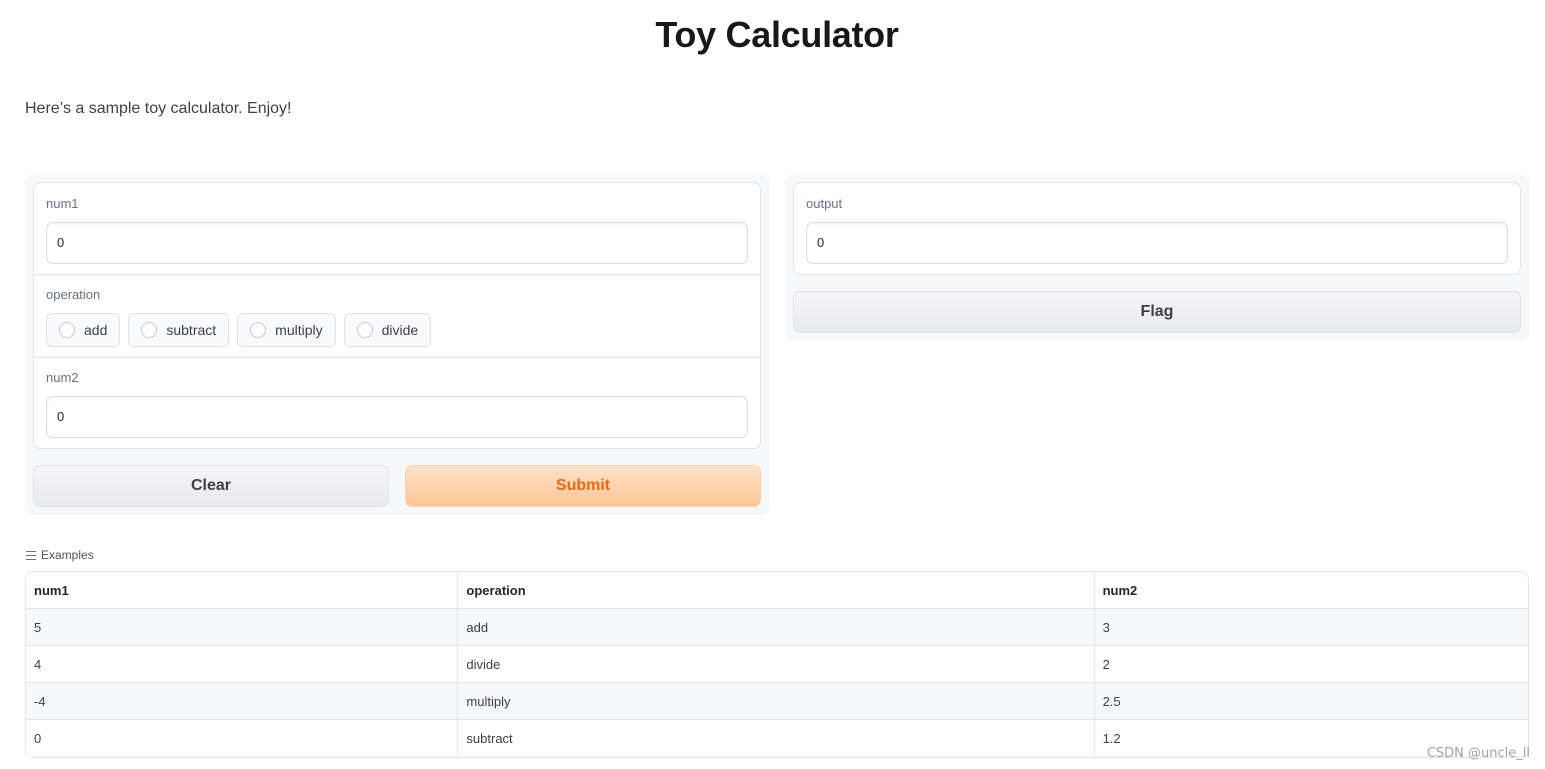 The width and height of the screenshot is (1545, 769). Describe the element at coordinates (1311, 590) in the screenshot. I see `column-header: num2` at that location.